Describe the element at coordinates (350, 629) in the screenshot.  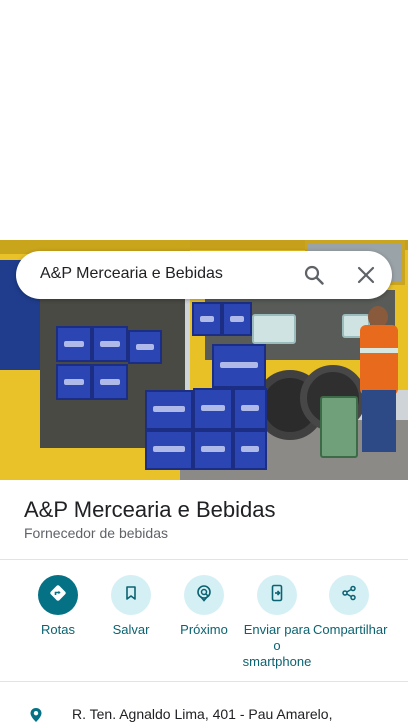
I see `share-label: Compartilhar` at that location.